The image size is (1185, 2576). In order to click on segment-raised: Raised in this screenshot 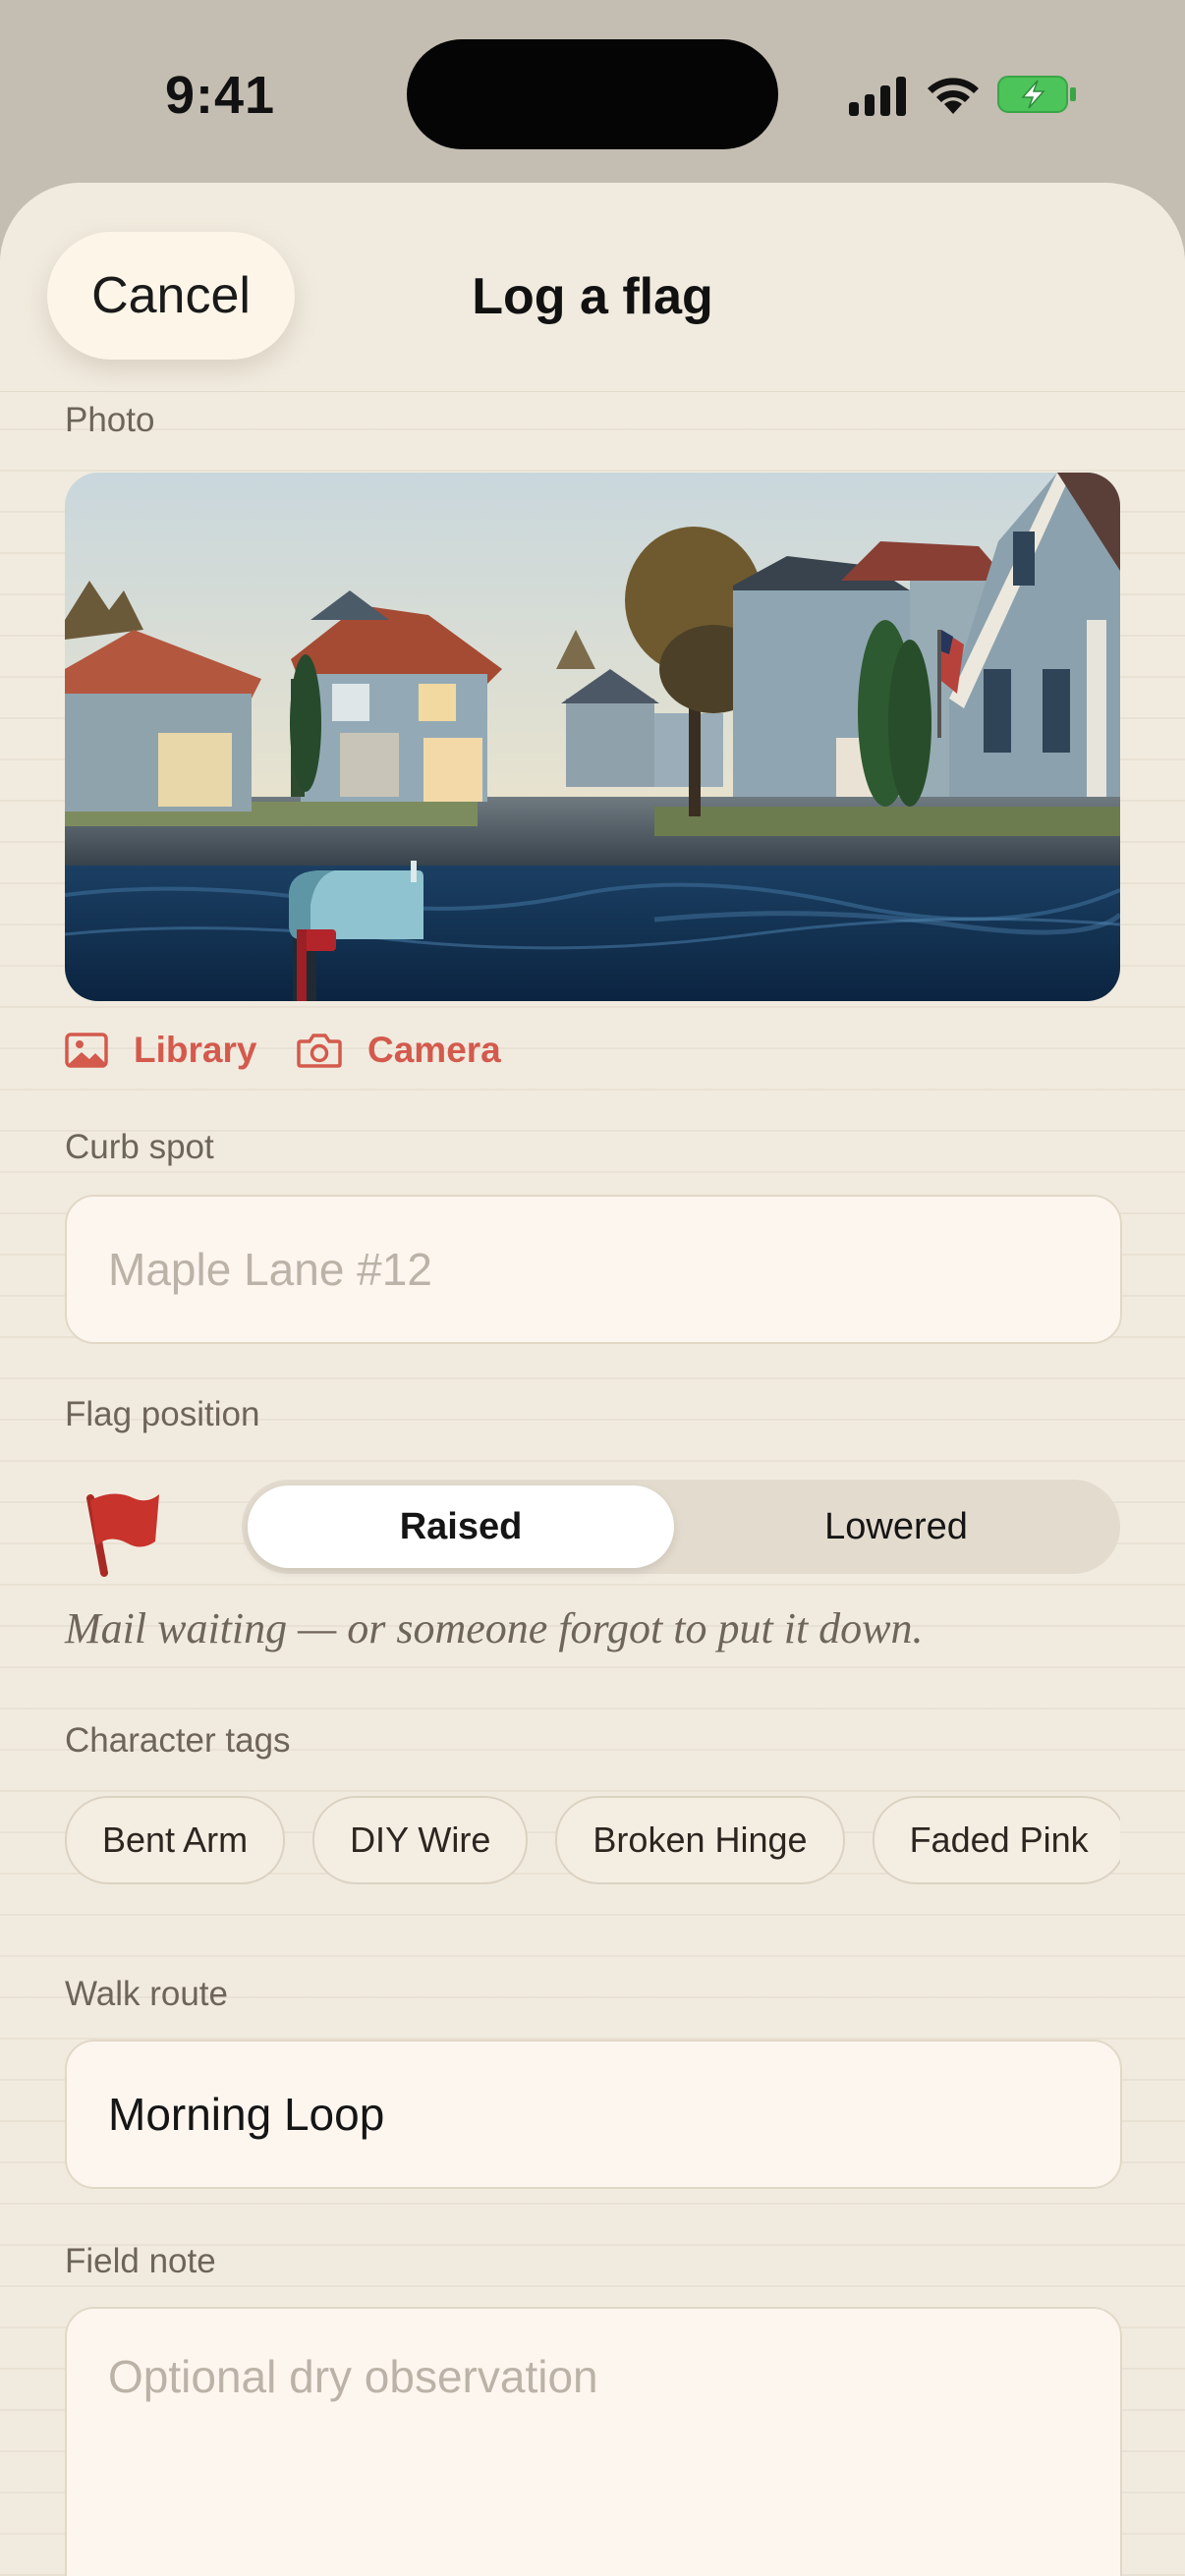, I will do `click(461, 1526)`.